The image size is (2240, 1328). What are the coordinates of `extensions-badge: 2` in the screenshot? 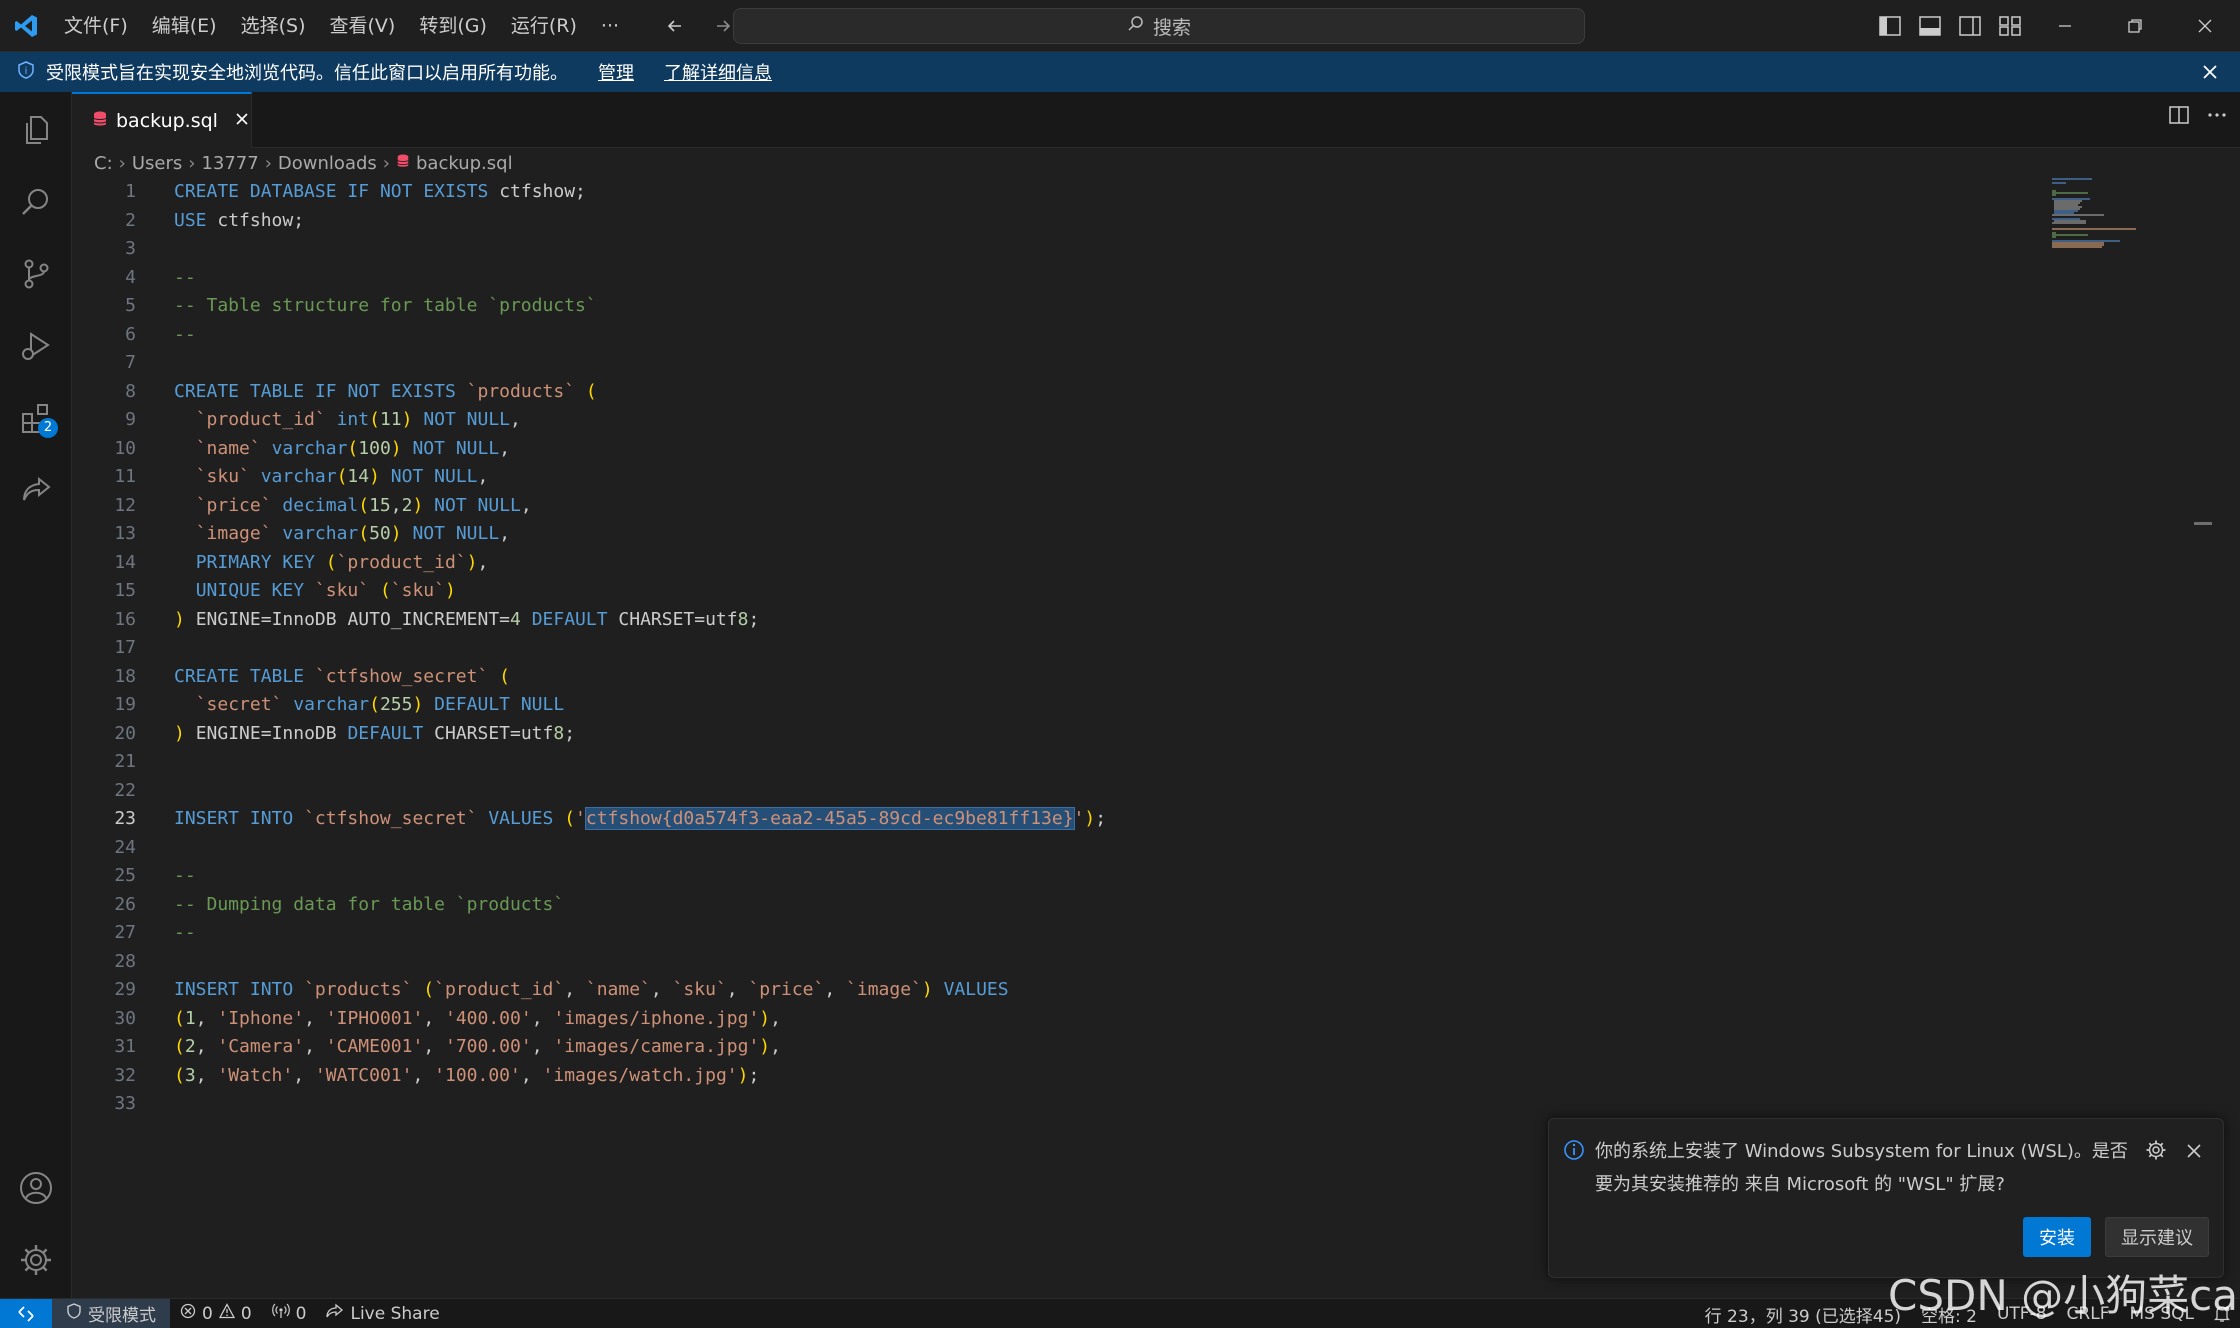 It's located at (48, 428).